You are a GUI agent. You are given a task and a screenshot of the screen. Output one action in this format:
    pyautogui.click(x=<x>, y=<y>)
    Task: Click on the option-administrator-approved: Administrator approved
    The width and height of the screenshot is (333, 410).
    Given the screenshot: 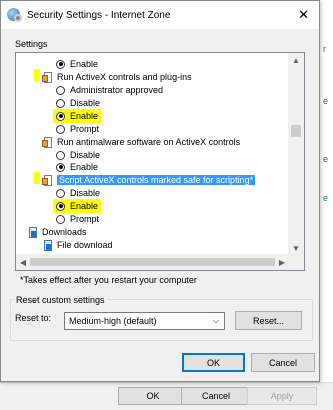 What is the action you would take?
    pyautogui.click(x=109, y=90)
    